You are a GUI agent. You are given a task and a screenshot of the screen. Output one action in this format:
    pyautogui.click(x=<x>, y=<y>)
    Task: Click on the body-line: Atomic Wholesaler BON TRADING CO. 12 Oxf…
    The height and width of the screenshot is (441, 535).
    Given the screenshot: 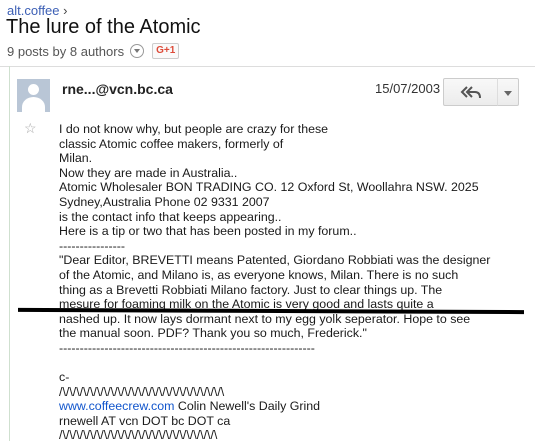 What is the action you would take?
    pyautogui.click(x=269, y=187)
    